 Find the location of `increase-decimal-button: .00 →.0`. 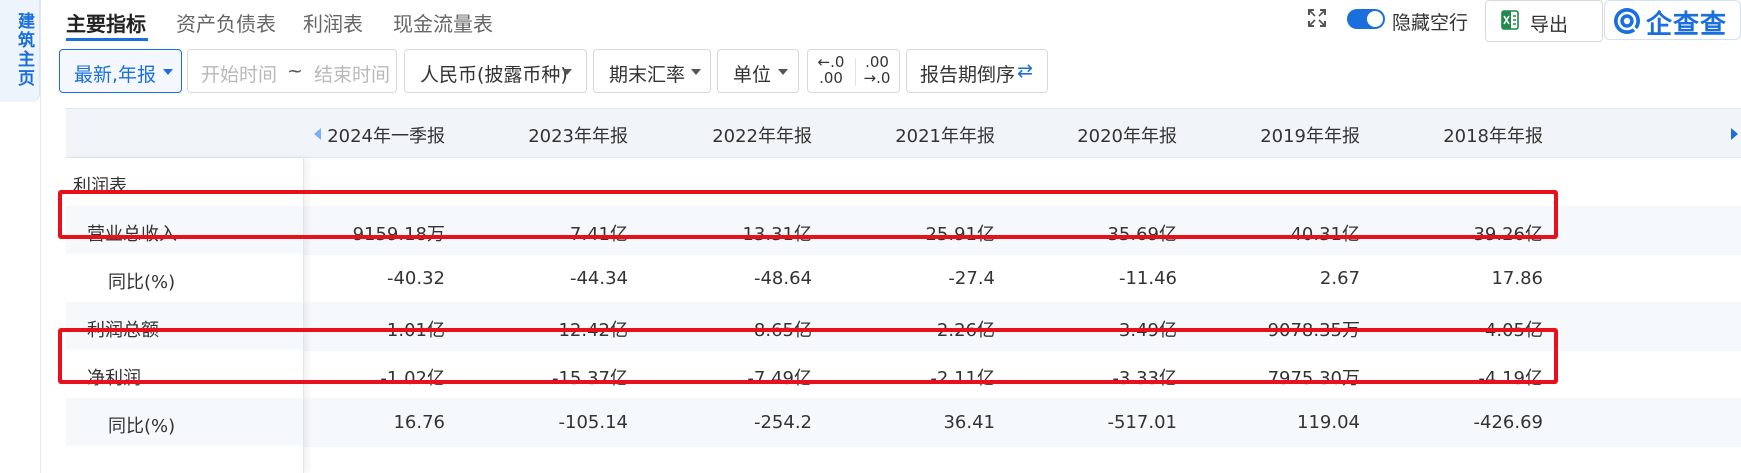

increase-decimal-button: .00 →.0 is located at coordinates (877, 70).